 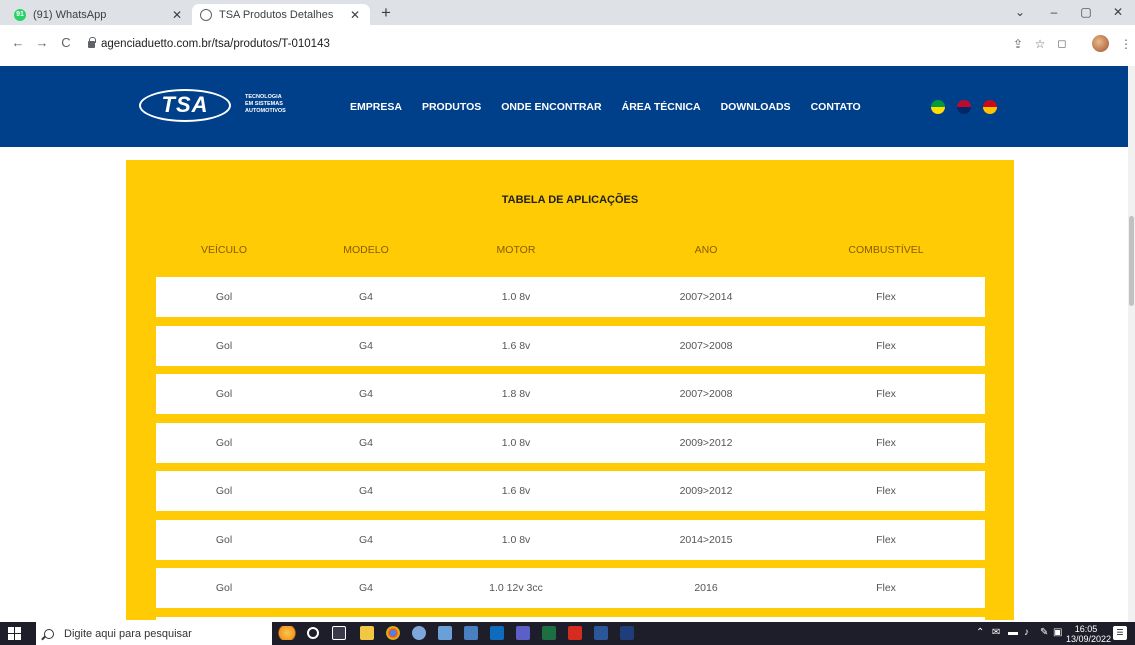 What do you see at coordinates (1126, 44) in the screenshot?
I see `menu-icon: ⋮` at bounding box center [1126, 44].